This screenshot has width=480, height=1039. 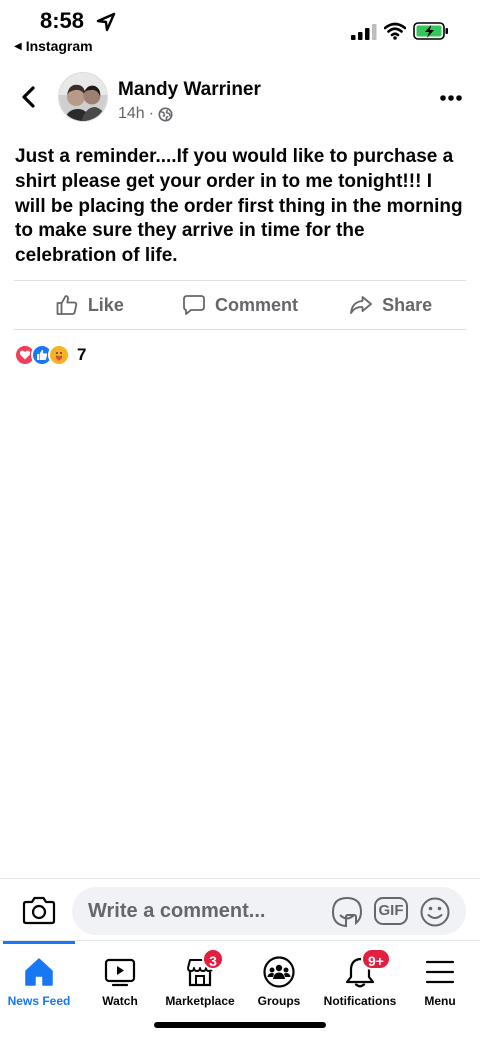 I want to click on share-label: Share, so click(x=407, y=304).